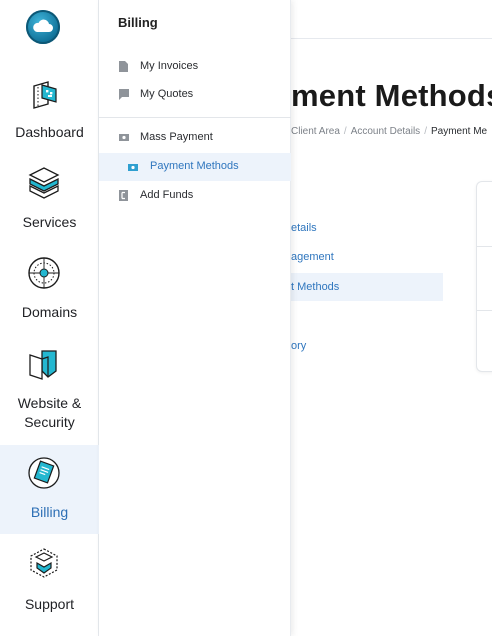 The image size is (492, 636). Describe the element at coordinates (44, 183) in the screenshot. I see `services-icon` at that location.